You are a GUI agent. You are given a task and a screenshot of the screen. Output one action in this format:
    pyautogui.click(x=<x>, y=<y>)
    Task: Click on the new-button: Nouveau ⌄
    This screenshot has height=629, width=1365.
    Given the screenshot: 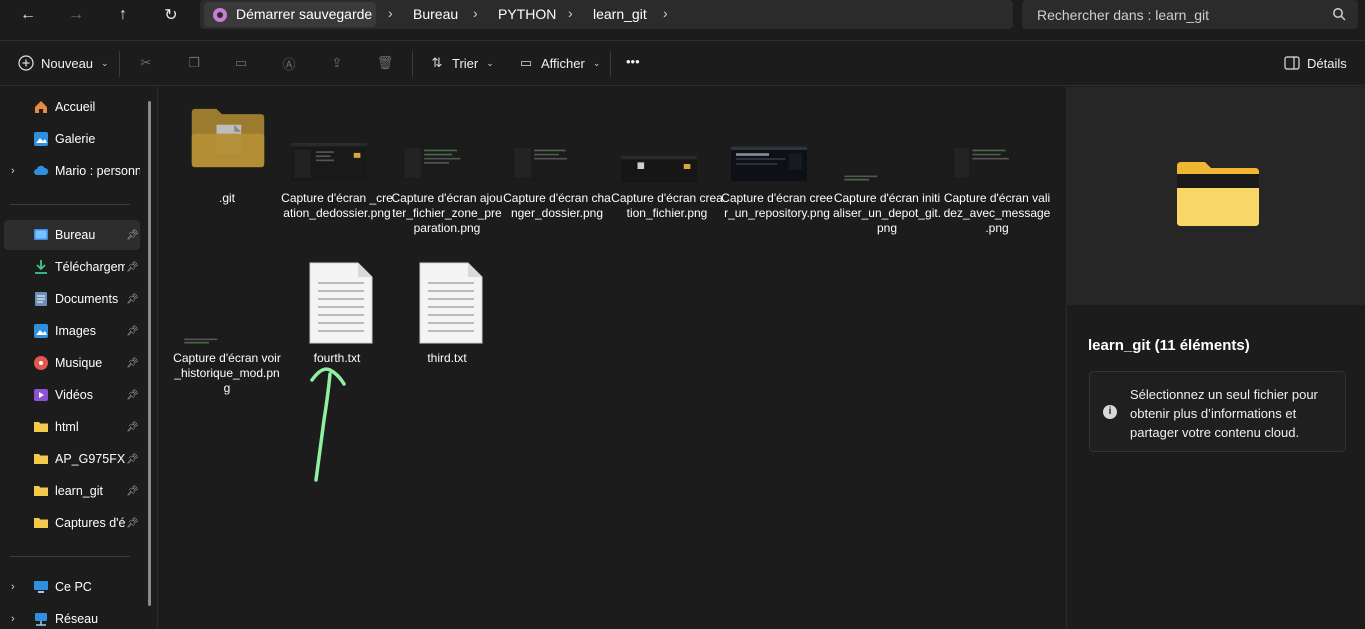 What is the action you would take?
    pyautogui.click(x=63, y=63)
    